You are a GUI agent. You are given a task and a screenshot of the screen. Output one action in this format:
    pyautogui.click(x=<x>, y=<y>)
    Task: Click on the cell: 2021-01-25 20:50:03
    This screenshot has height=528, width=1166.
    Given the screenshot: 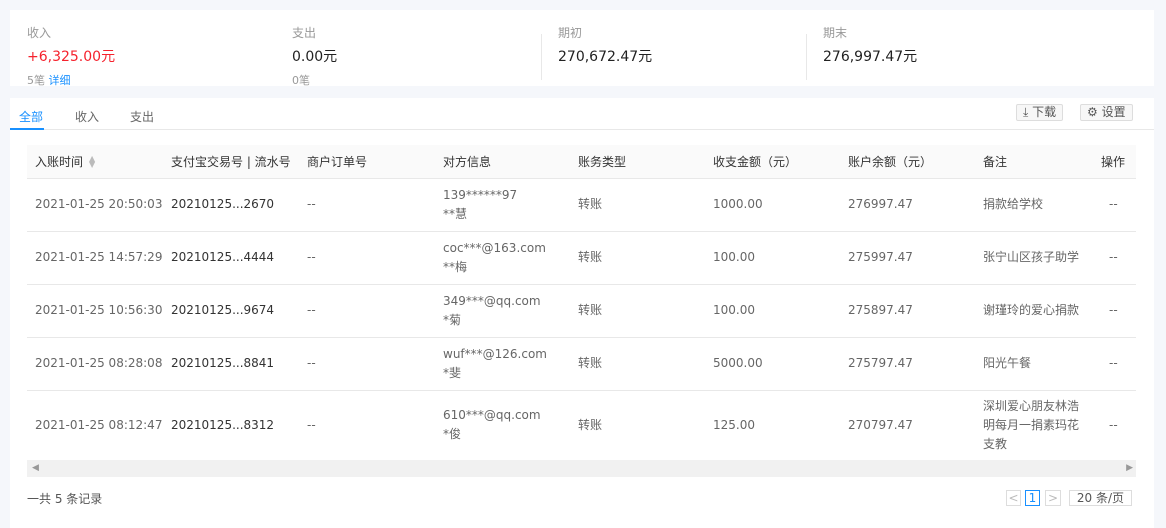 What is the action you would take?
    pyautogui.click(x=95, y=205)
    